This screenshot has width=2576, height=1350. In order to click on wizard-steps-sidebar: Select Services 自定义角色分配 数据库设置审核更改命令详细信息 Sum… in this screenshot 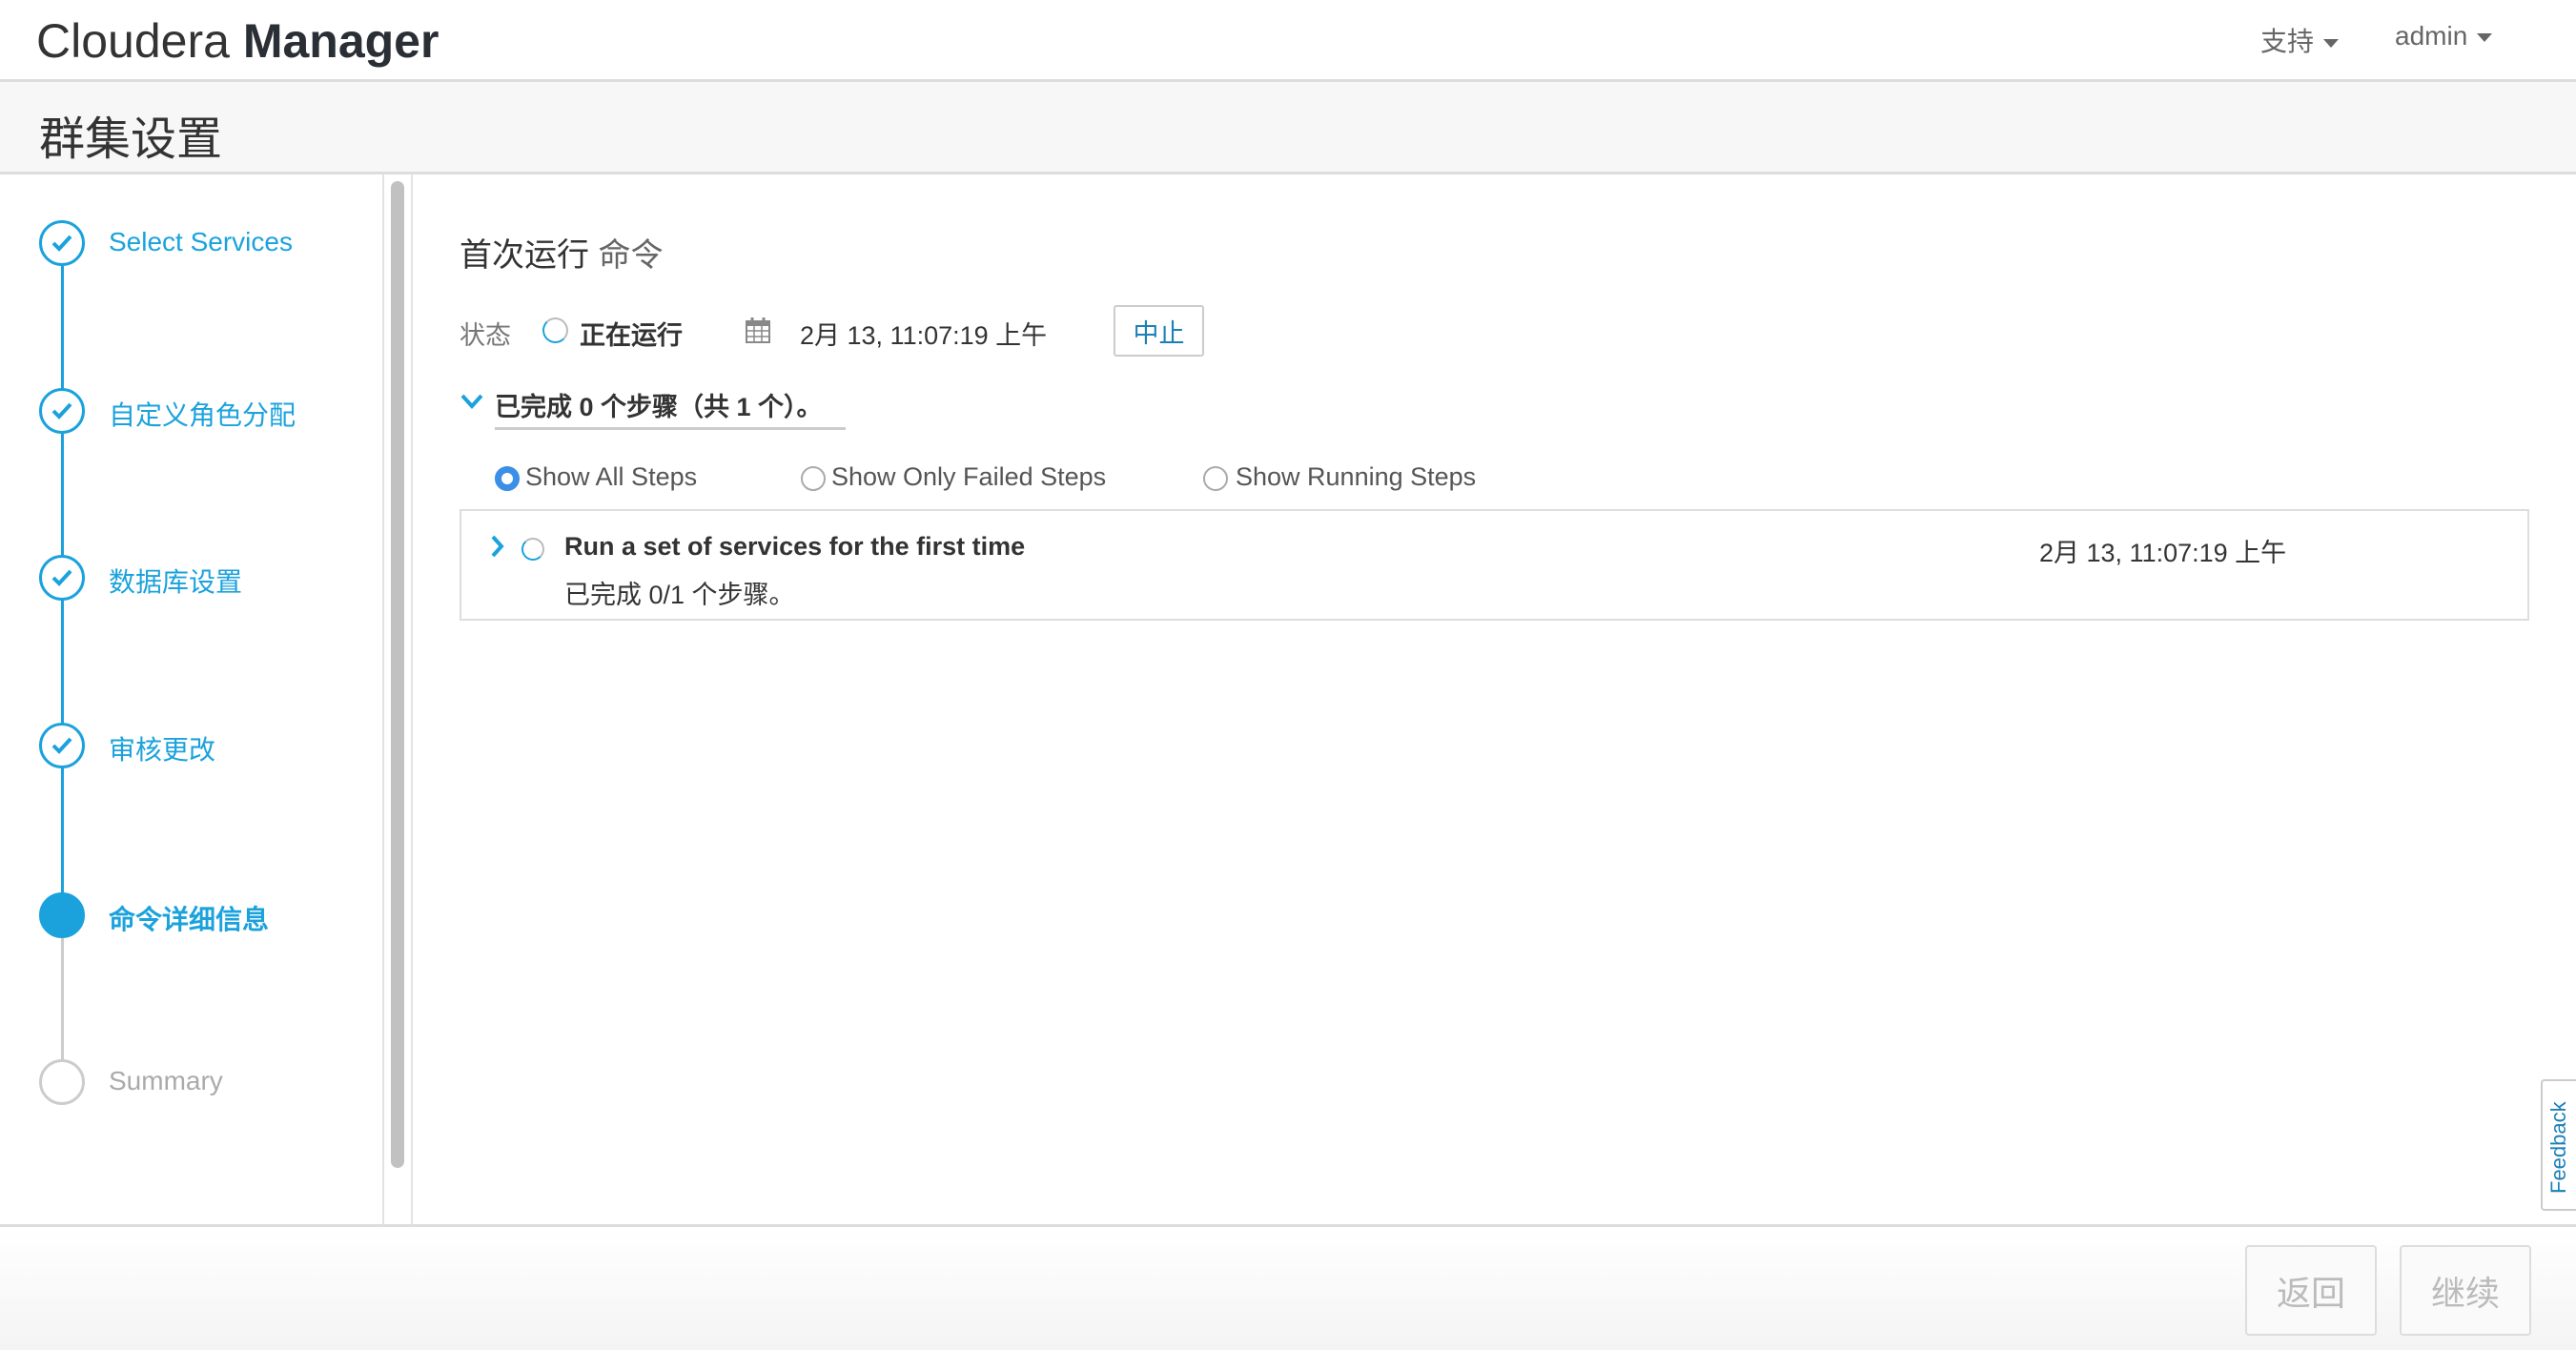, I will do `click(192, 699)`.